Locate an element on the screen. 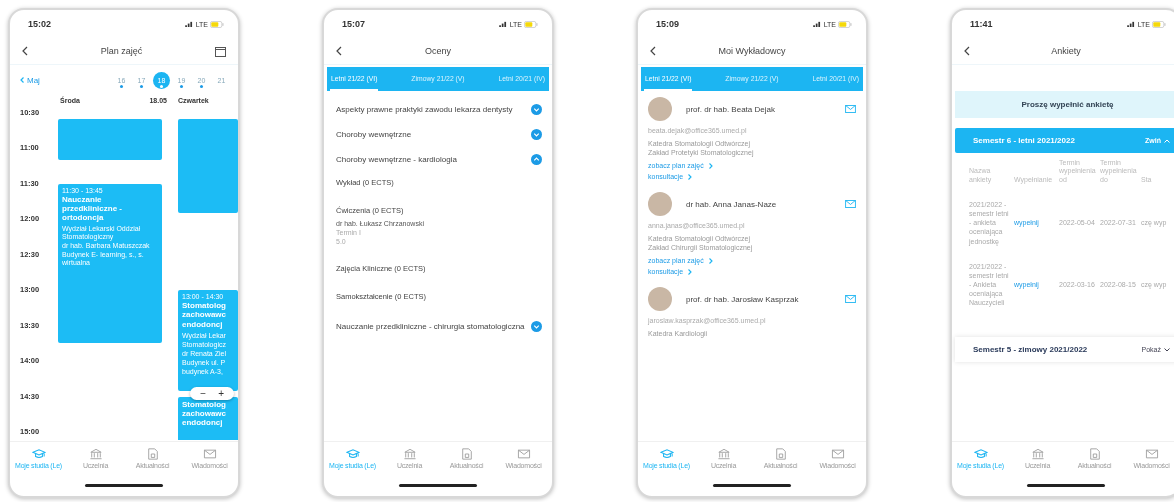 Image resolution: width=1174 pixels, height=502 pixels. semester-title: Semestr 6 - letni 2021/2022 is located at coordinates (1024, 140).